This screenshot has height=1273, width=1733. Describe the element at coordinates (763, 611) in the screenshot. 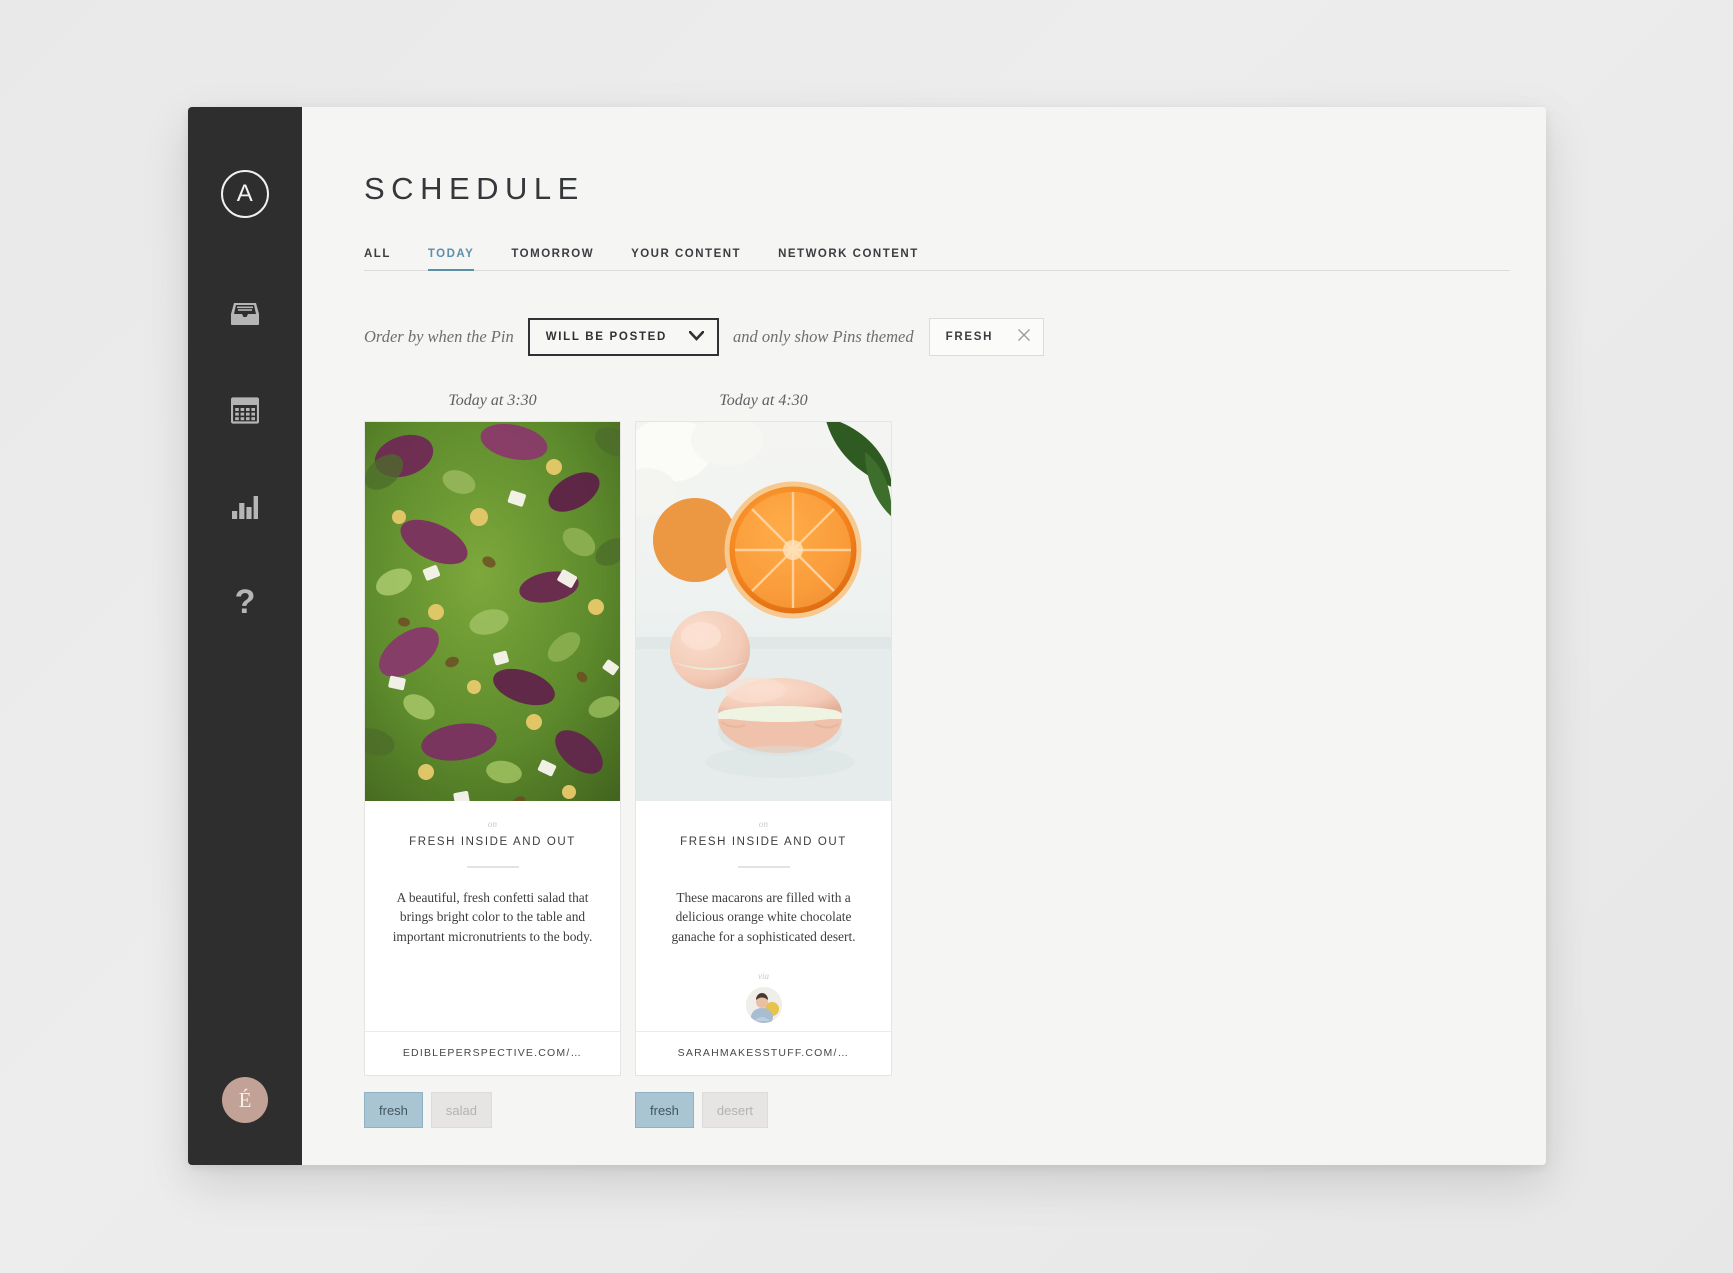

I see `pin-image-macarons` at that location.